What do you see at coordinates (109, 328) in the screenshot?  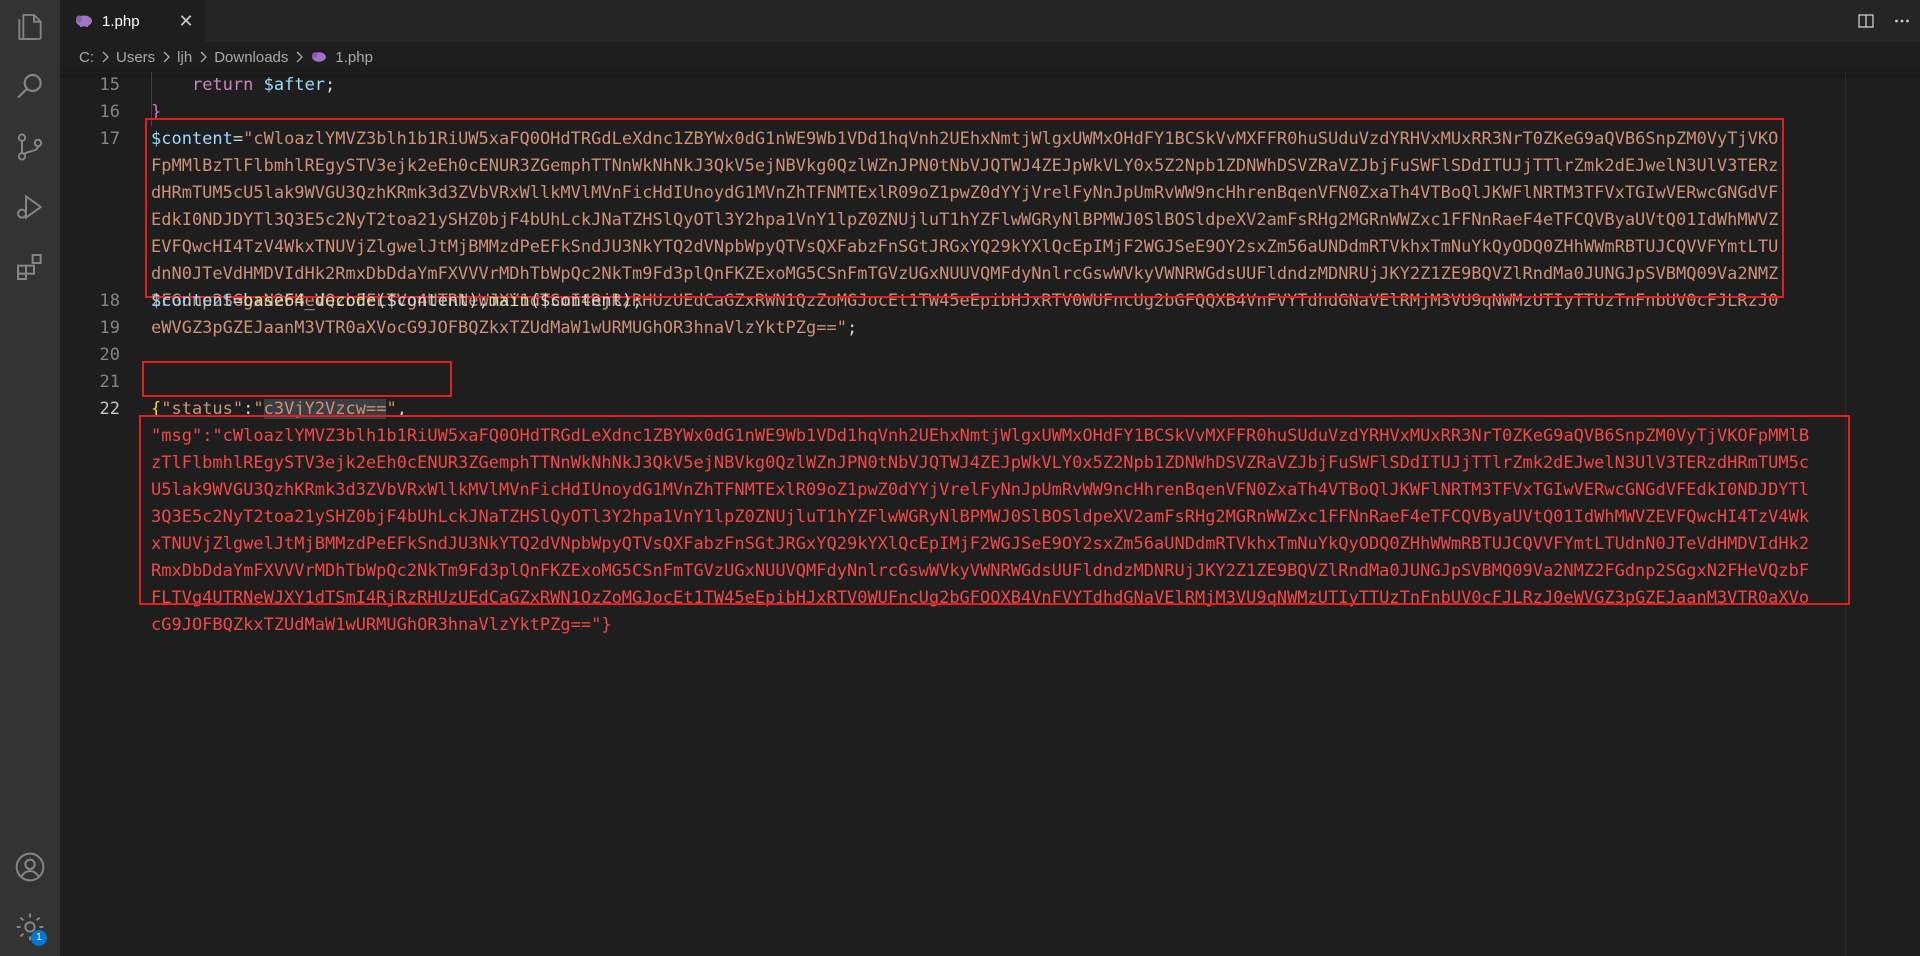 I see `line-number: 19` at bounding box center [109, 328].